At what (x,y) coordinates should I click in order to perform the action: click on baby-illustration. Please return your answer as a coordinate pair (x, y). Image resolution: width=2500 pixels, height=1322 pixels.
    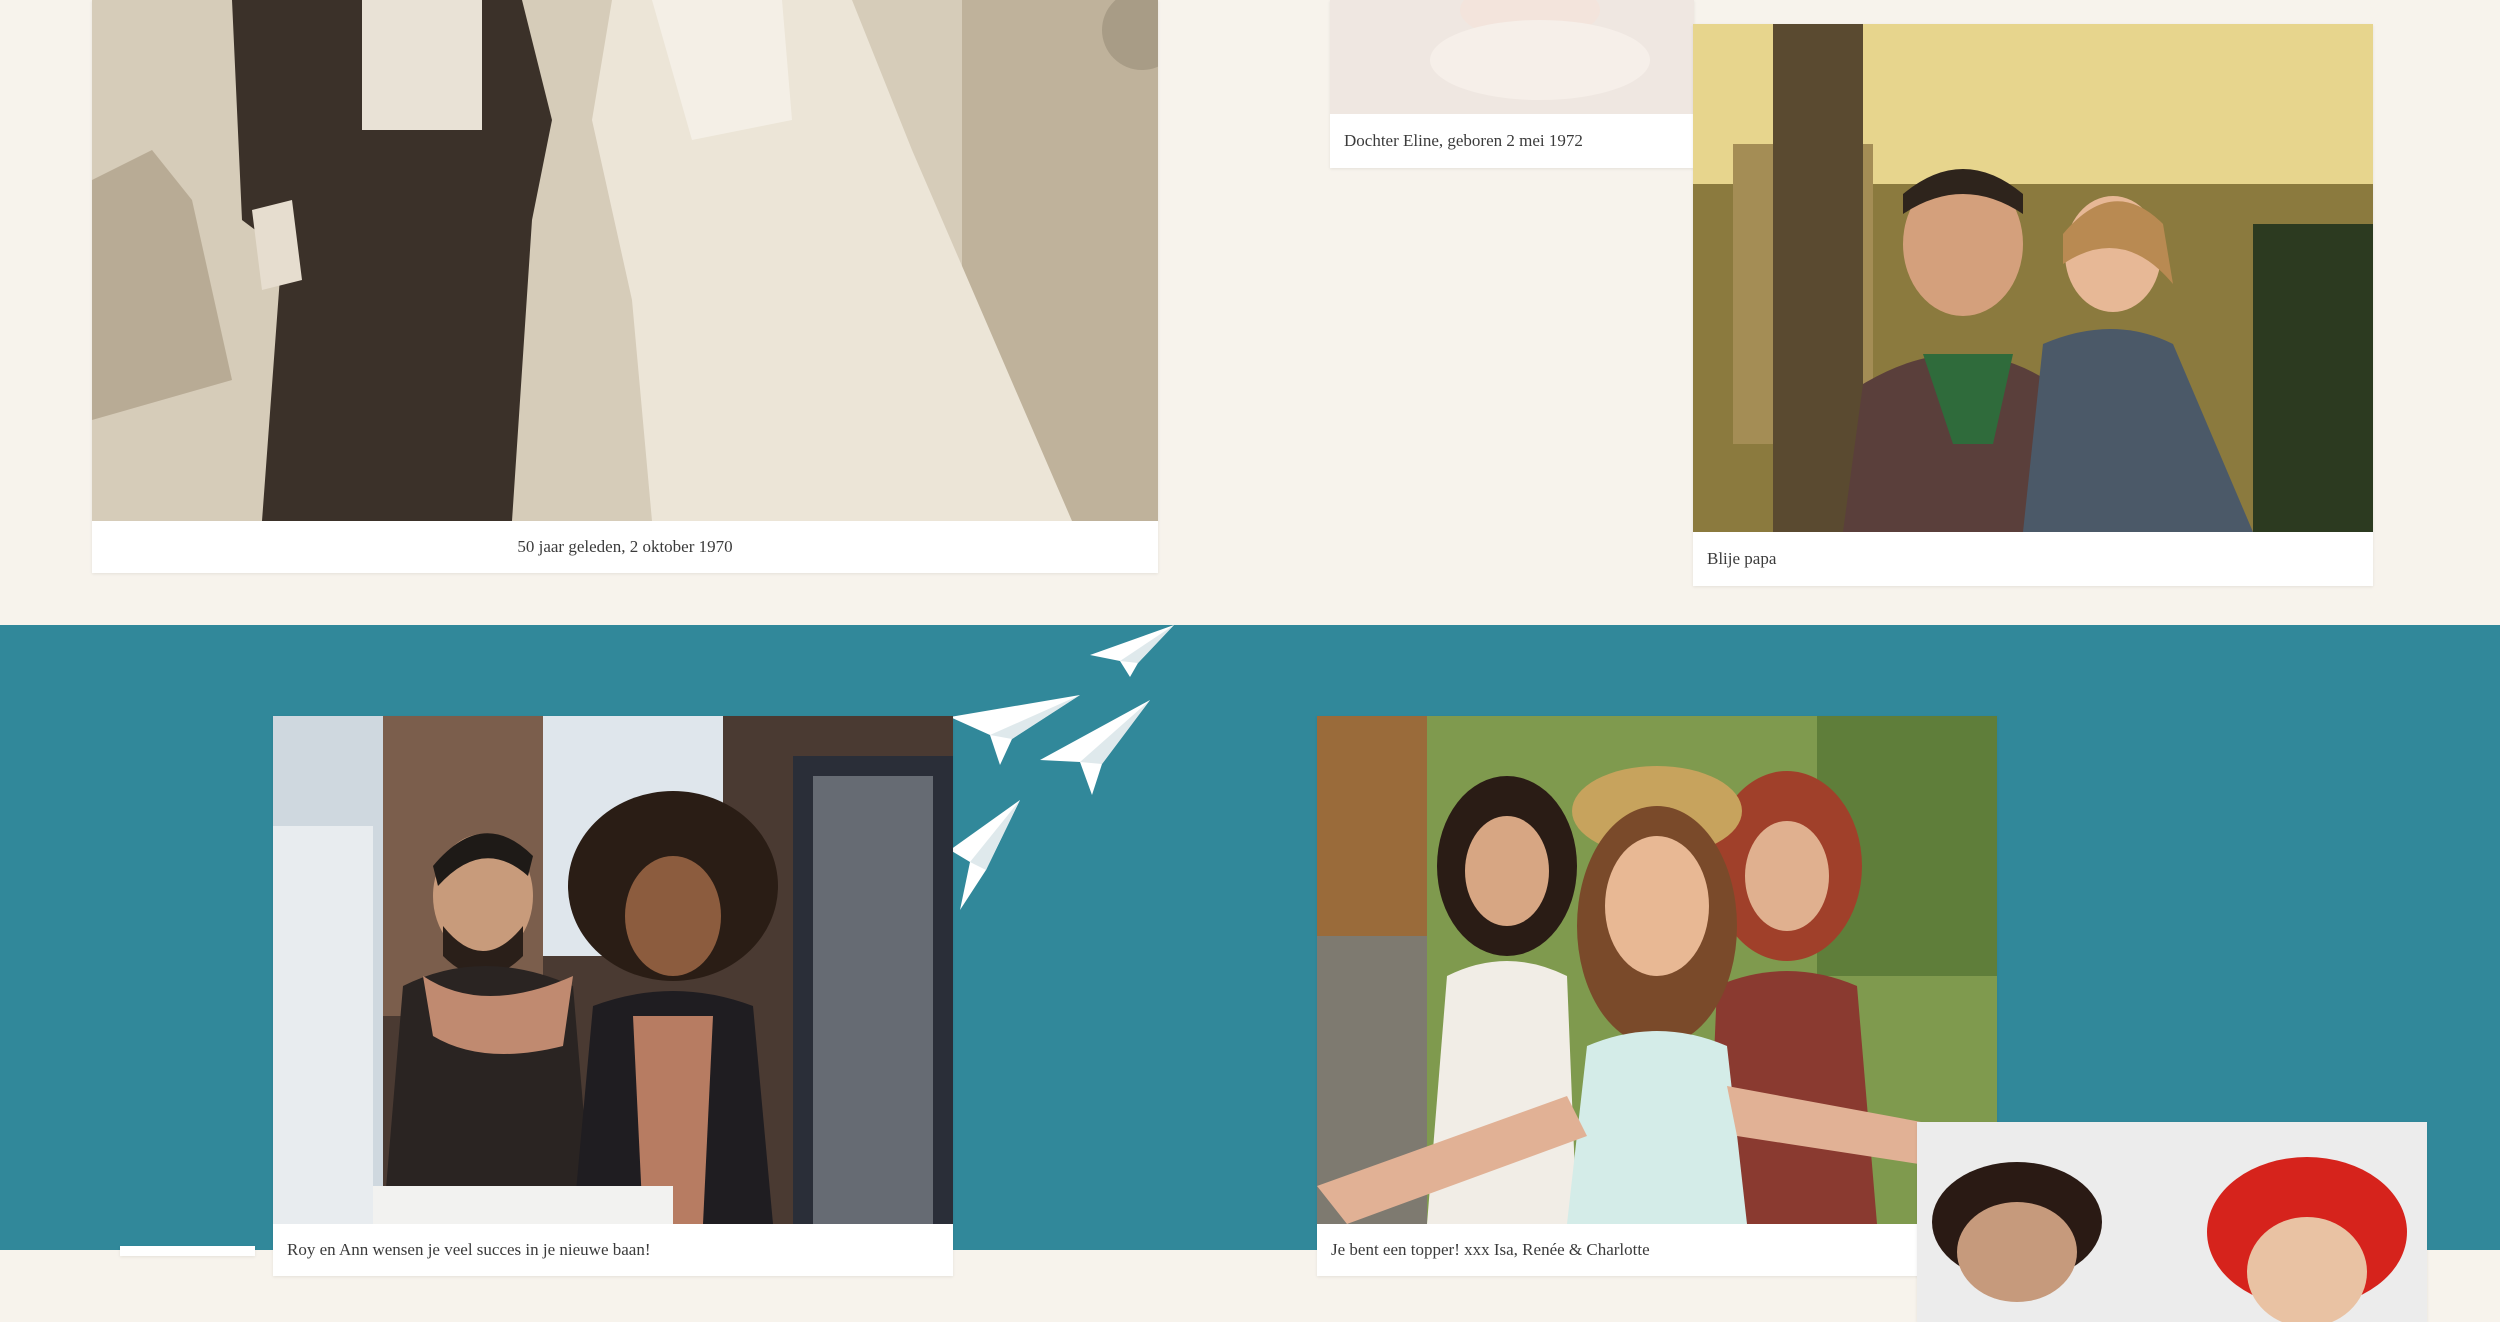
    Looking at the image, I should click on (1512, 57).